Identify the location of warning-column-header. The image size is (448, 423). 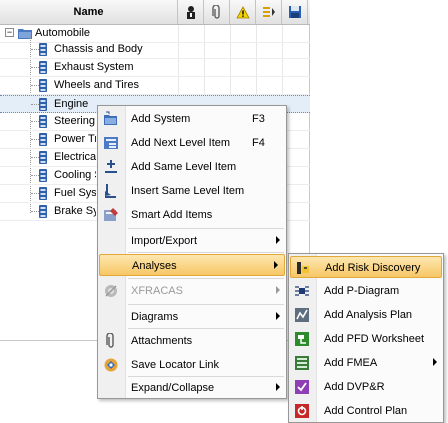
(243, 12).